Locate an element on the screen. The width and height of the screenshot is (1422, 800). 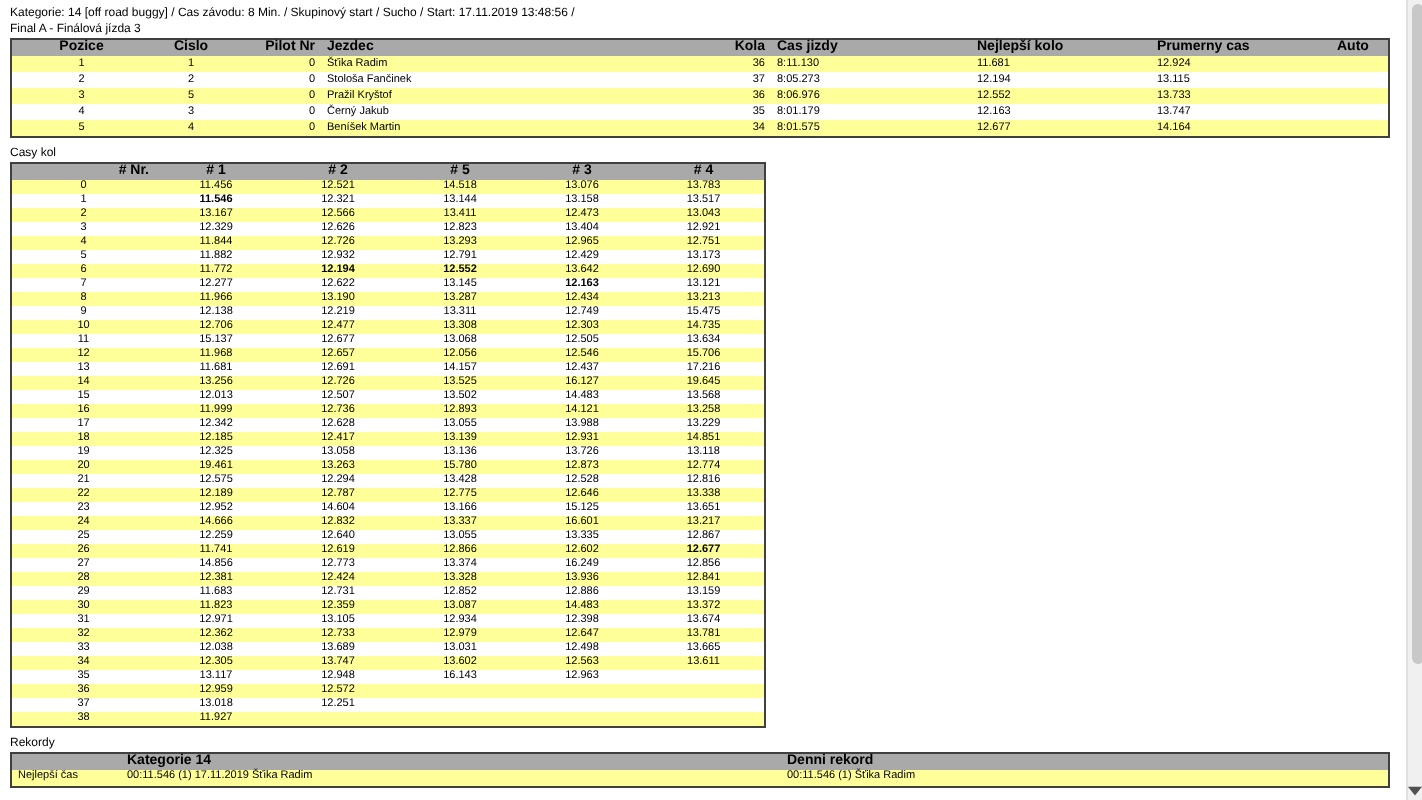
scroll-down-icon is located at coordinates (1415, 791).